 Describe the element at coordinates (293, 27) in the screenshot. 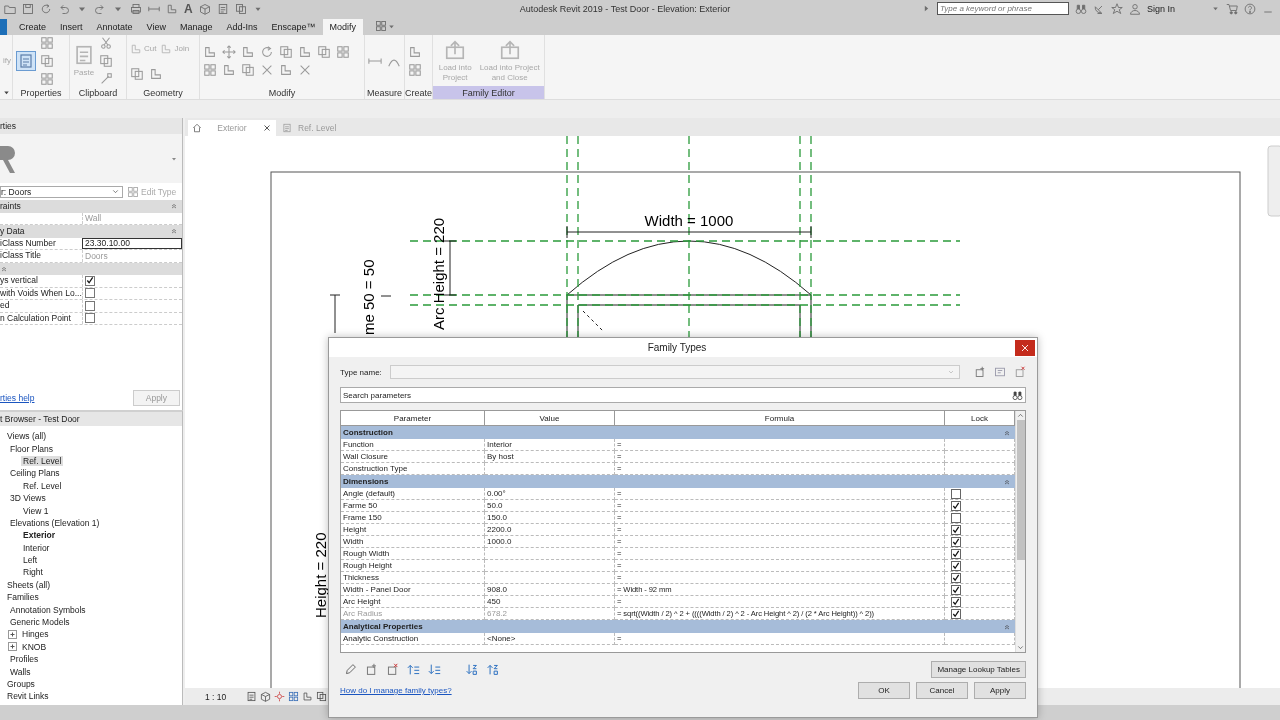

I see `ribbon-tab: Enscape™` at that location.